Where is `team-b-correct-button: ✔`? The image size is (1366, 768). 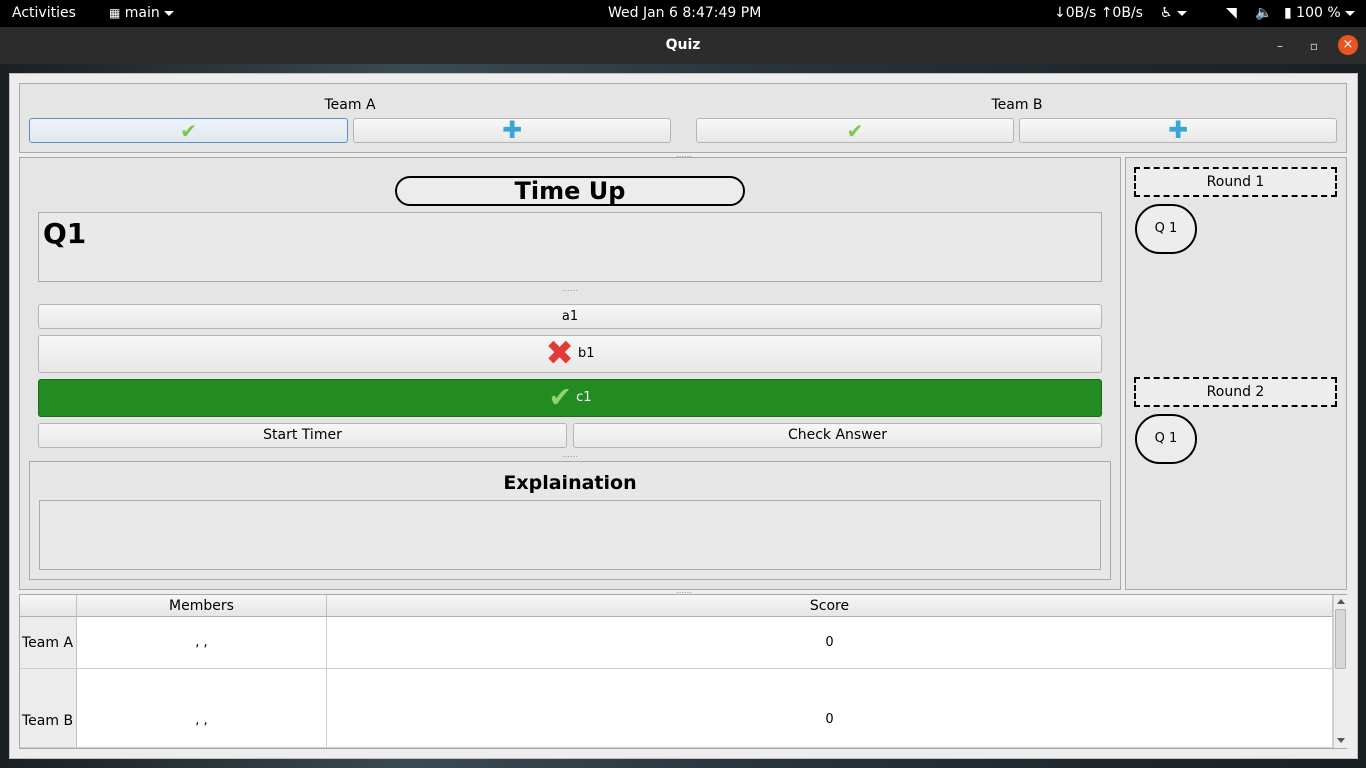 team-b-correct-button: ✔ is located at coordinates (855, 130).